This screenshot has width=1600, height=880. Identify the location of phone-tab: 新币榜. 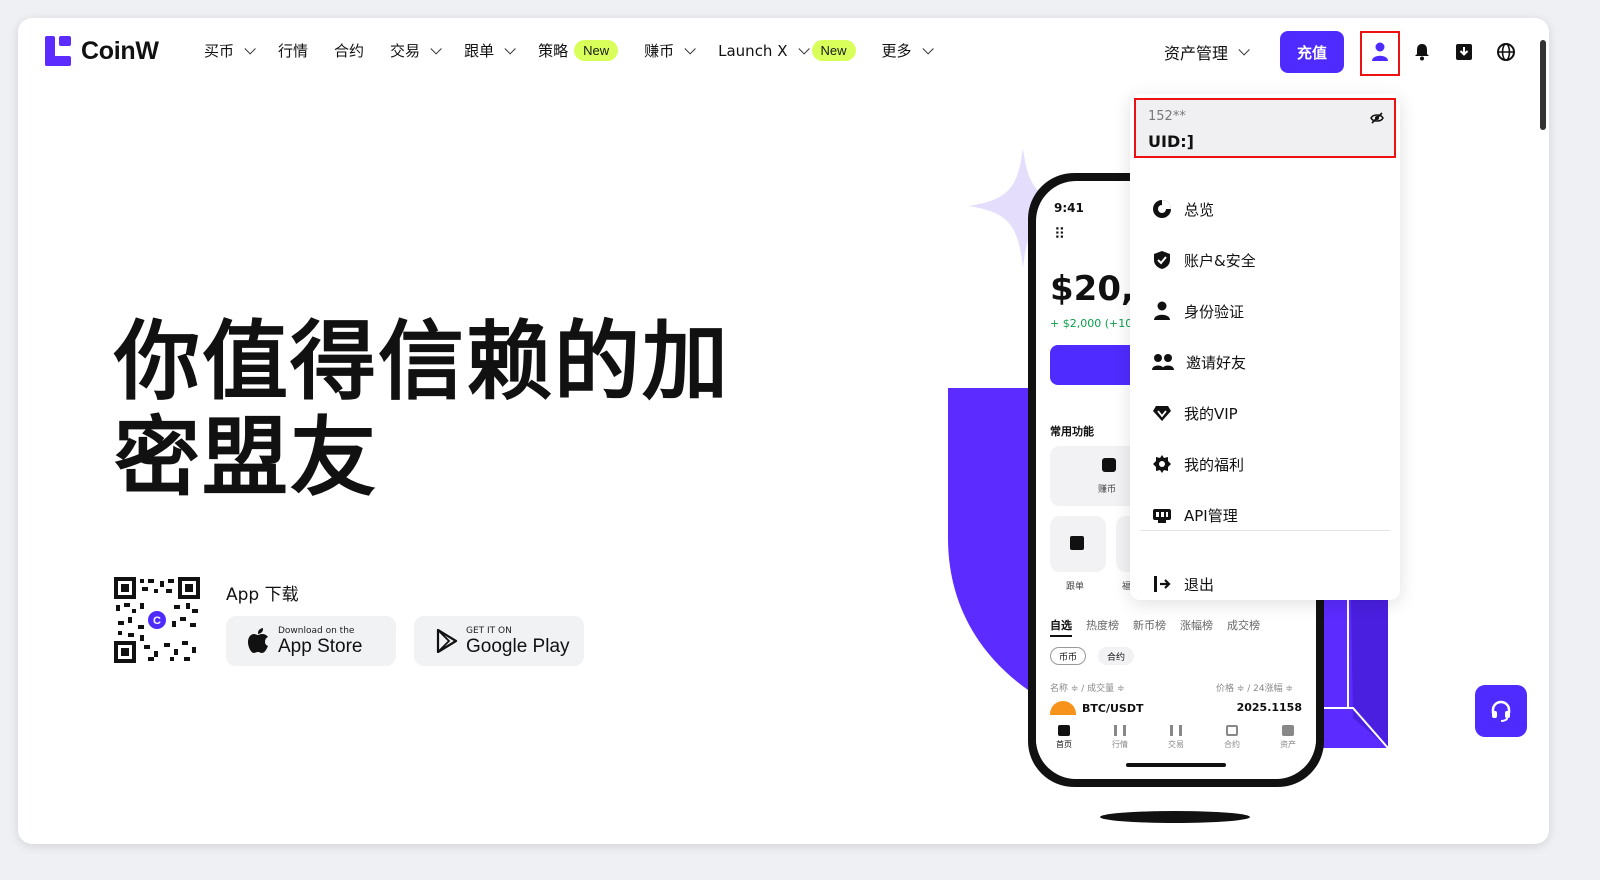
(1149, 625).